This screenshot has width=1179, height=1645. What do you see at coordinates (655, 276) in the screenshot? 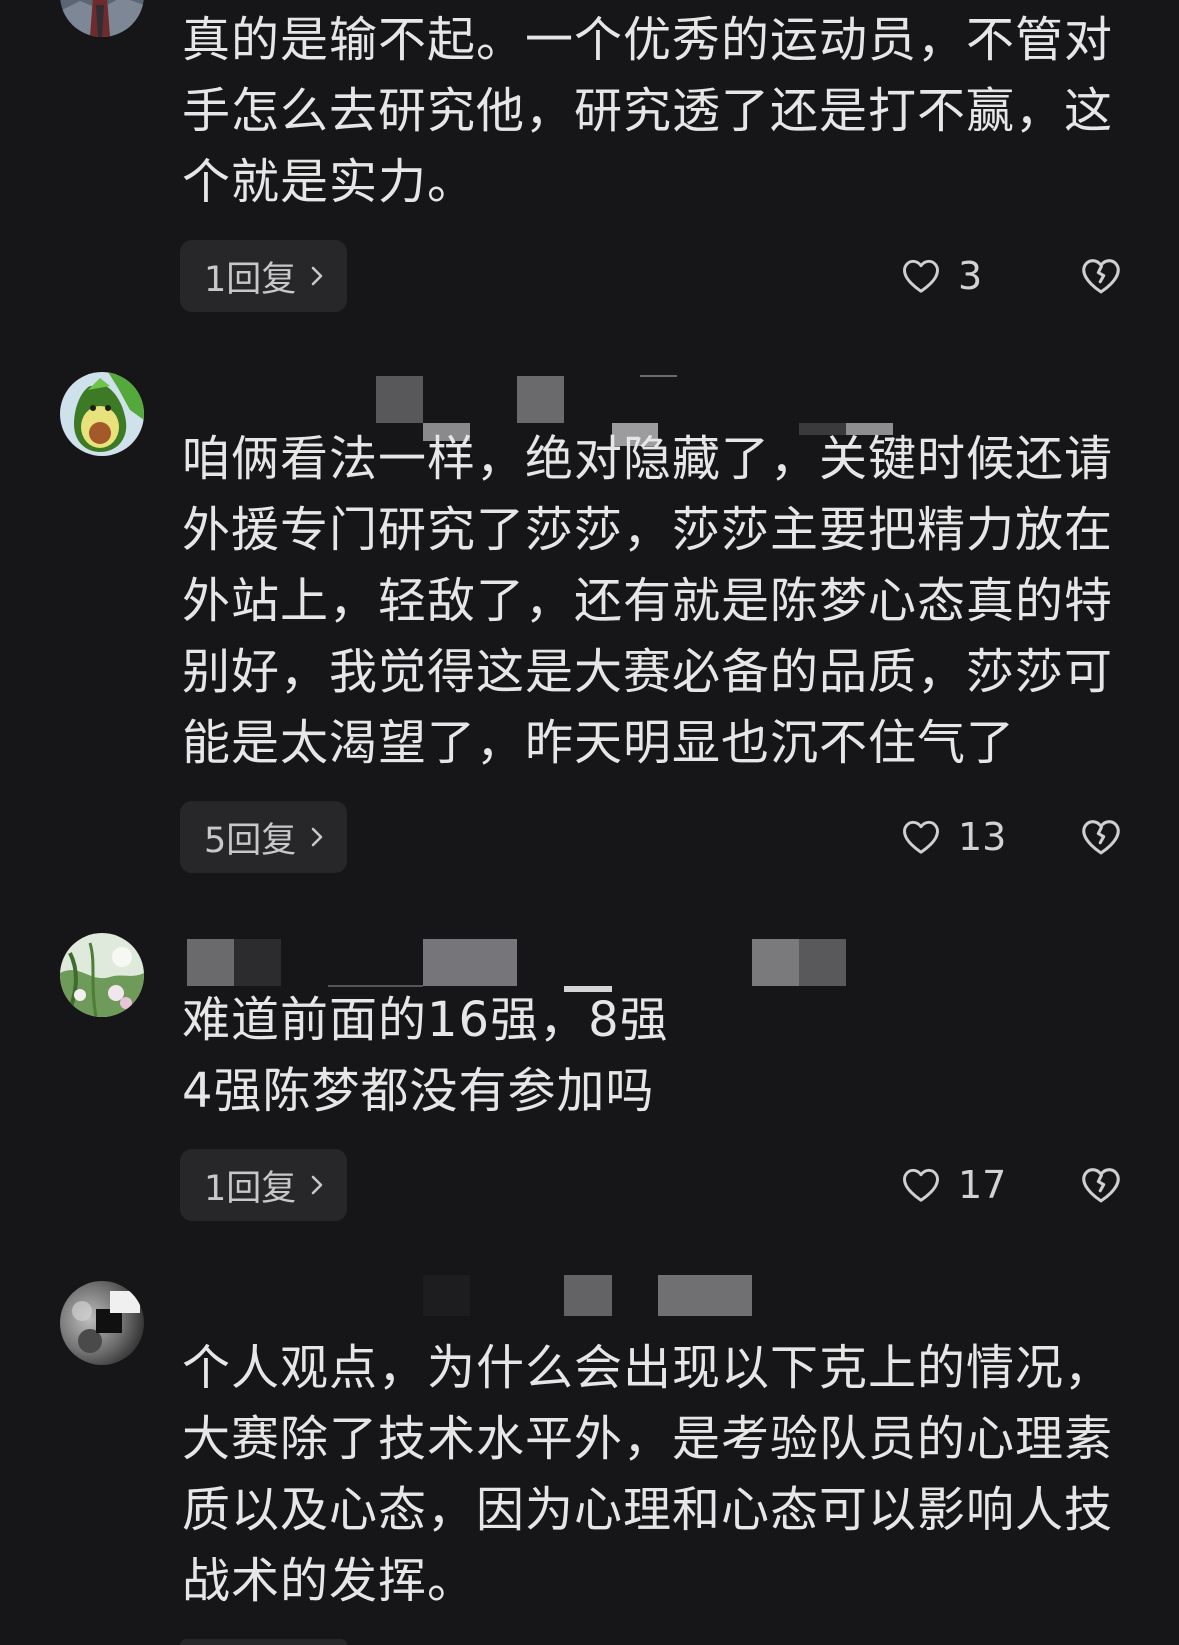
I see `comment-actions: 1回复 3` at bounding box center [655, 276].